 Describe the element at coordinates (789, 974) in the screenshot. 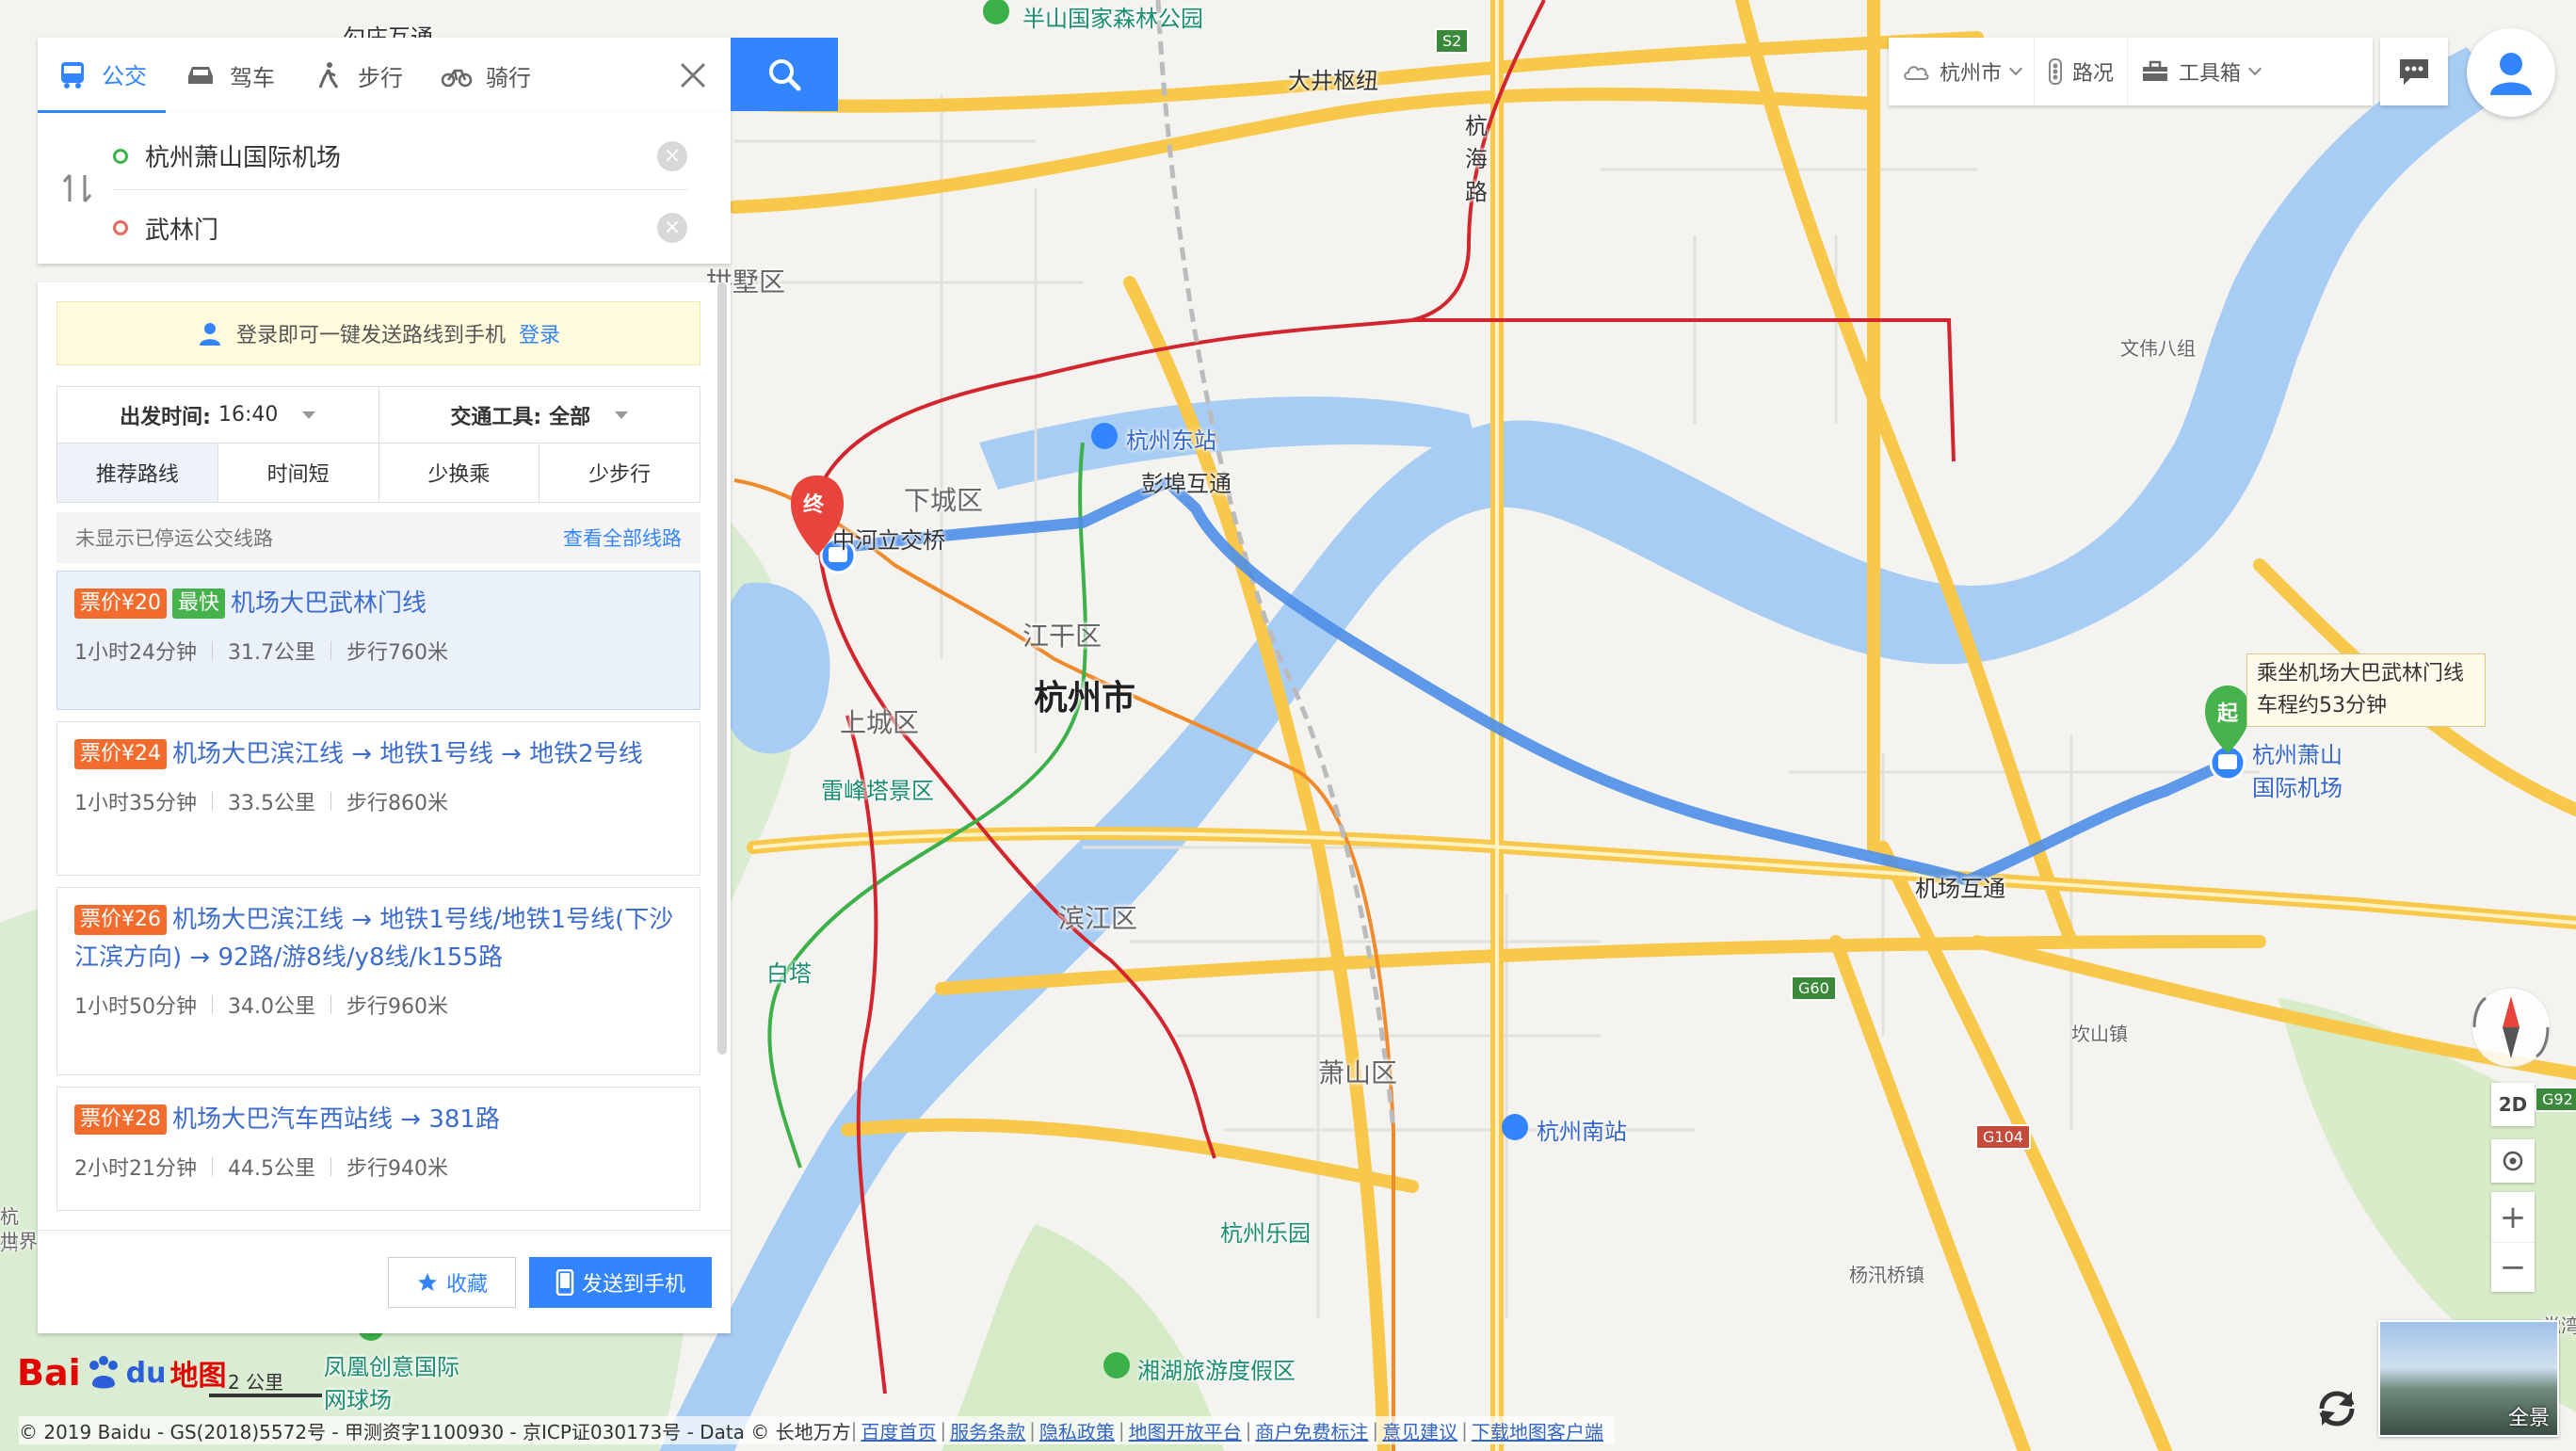

I see `poi-label: 白塔` at that location.